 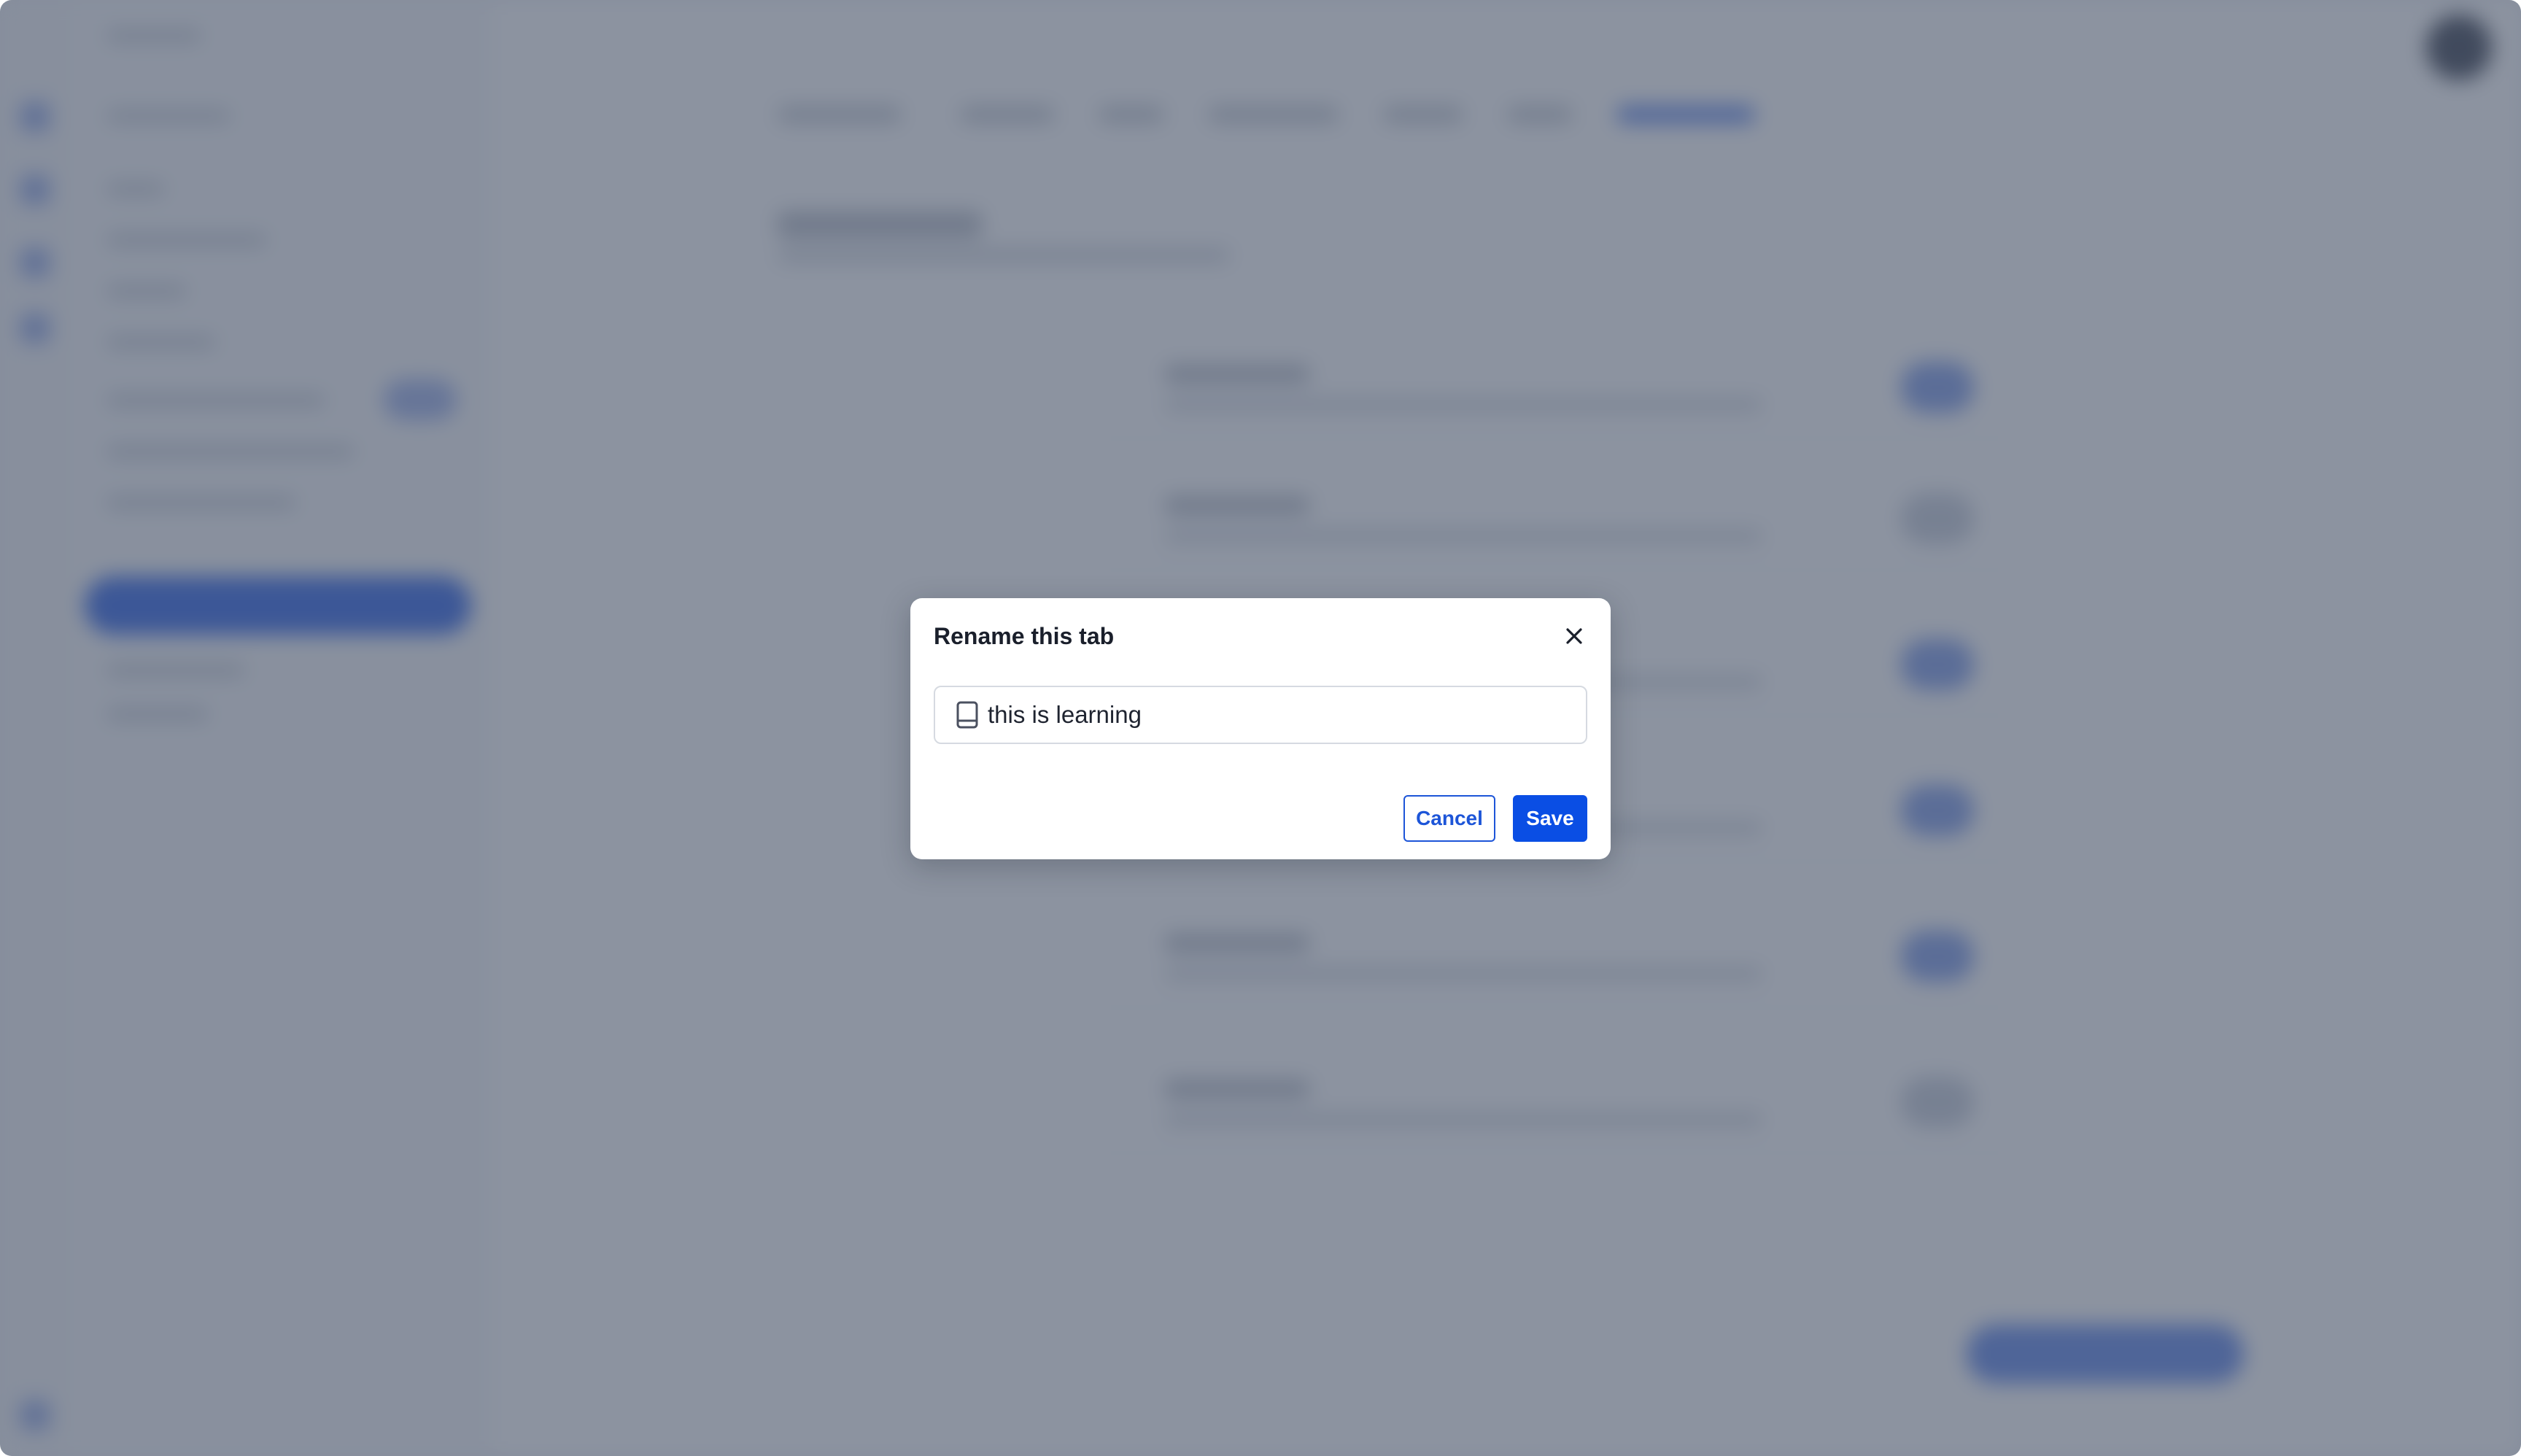 What do you see at coordinates (1272, 715) in the screenshot?
I see `tab-name-input` at bounding box center [1272, 715].